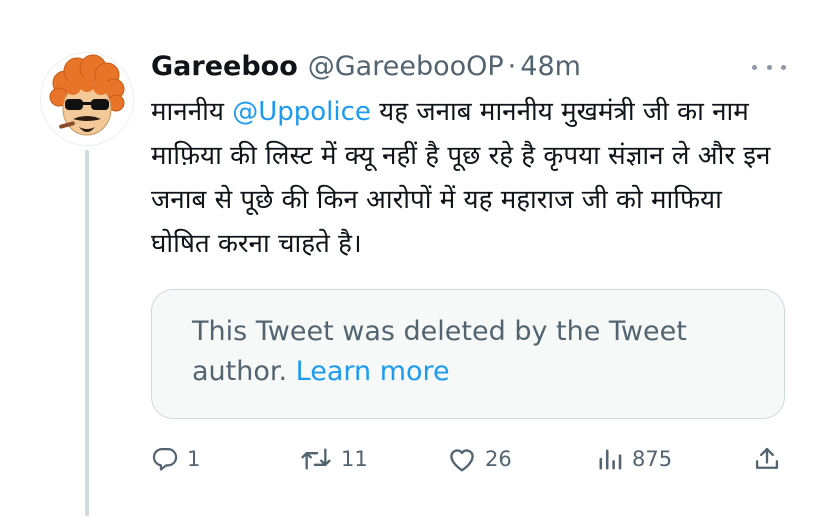  I want to click on analytics-bars-icon, so click(610, 459).